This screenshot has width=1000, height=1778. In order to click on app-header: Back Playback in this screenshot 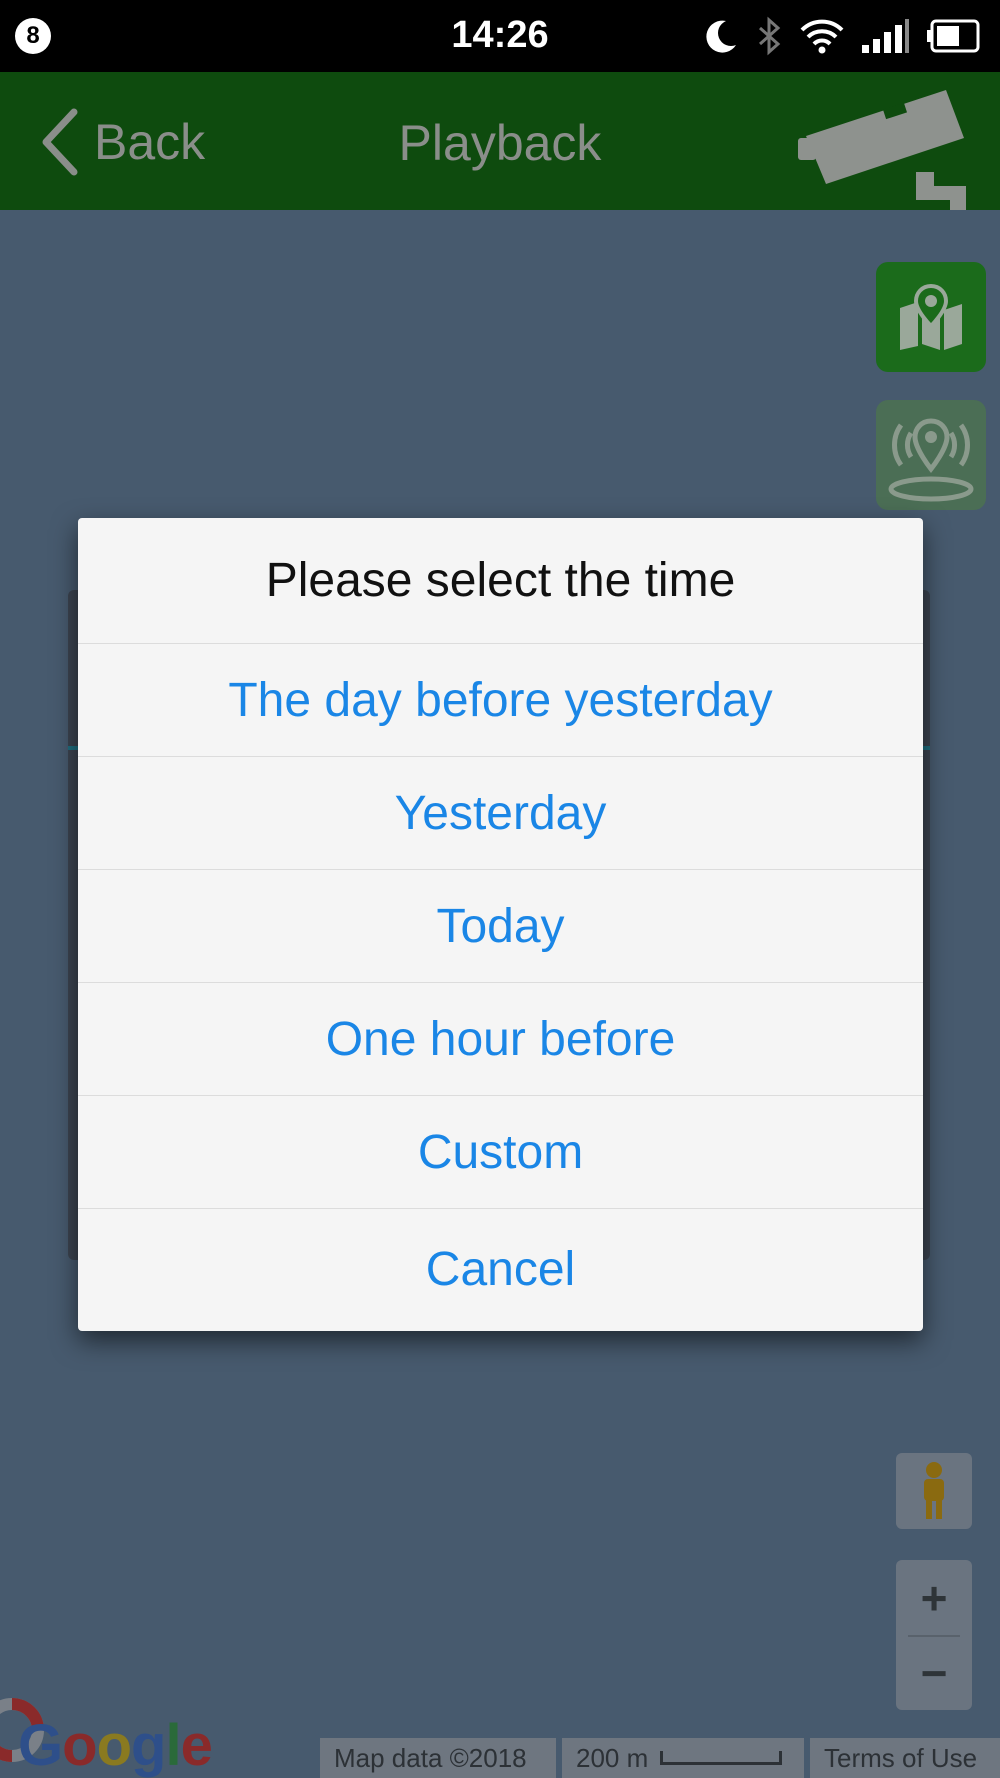, I will do `click(500, 143)`.